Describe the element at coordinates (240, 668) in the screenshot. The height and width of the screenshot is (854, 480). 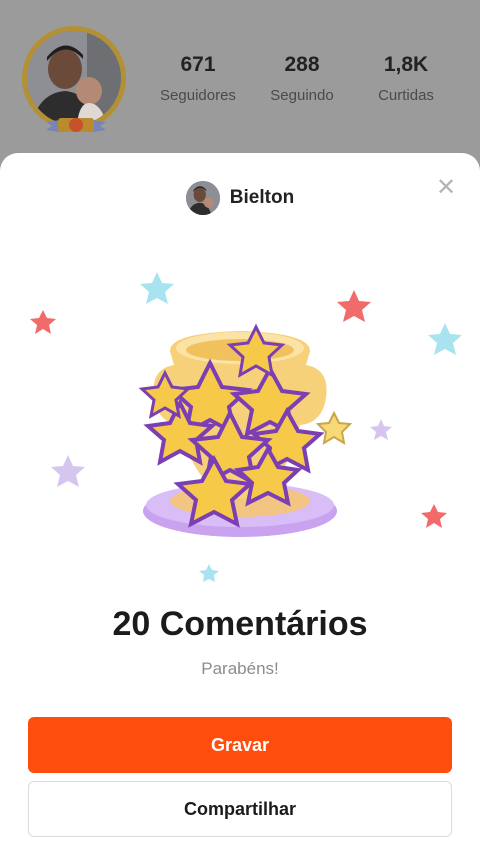
I see `achievement-subtitle: Parabéns!` at that location.